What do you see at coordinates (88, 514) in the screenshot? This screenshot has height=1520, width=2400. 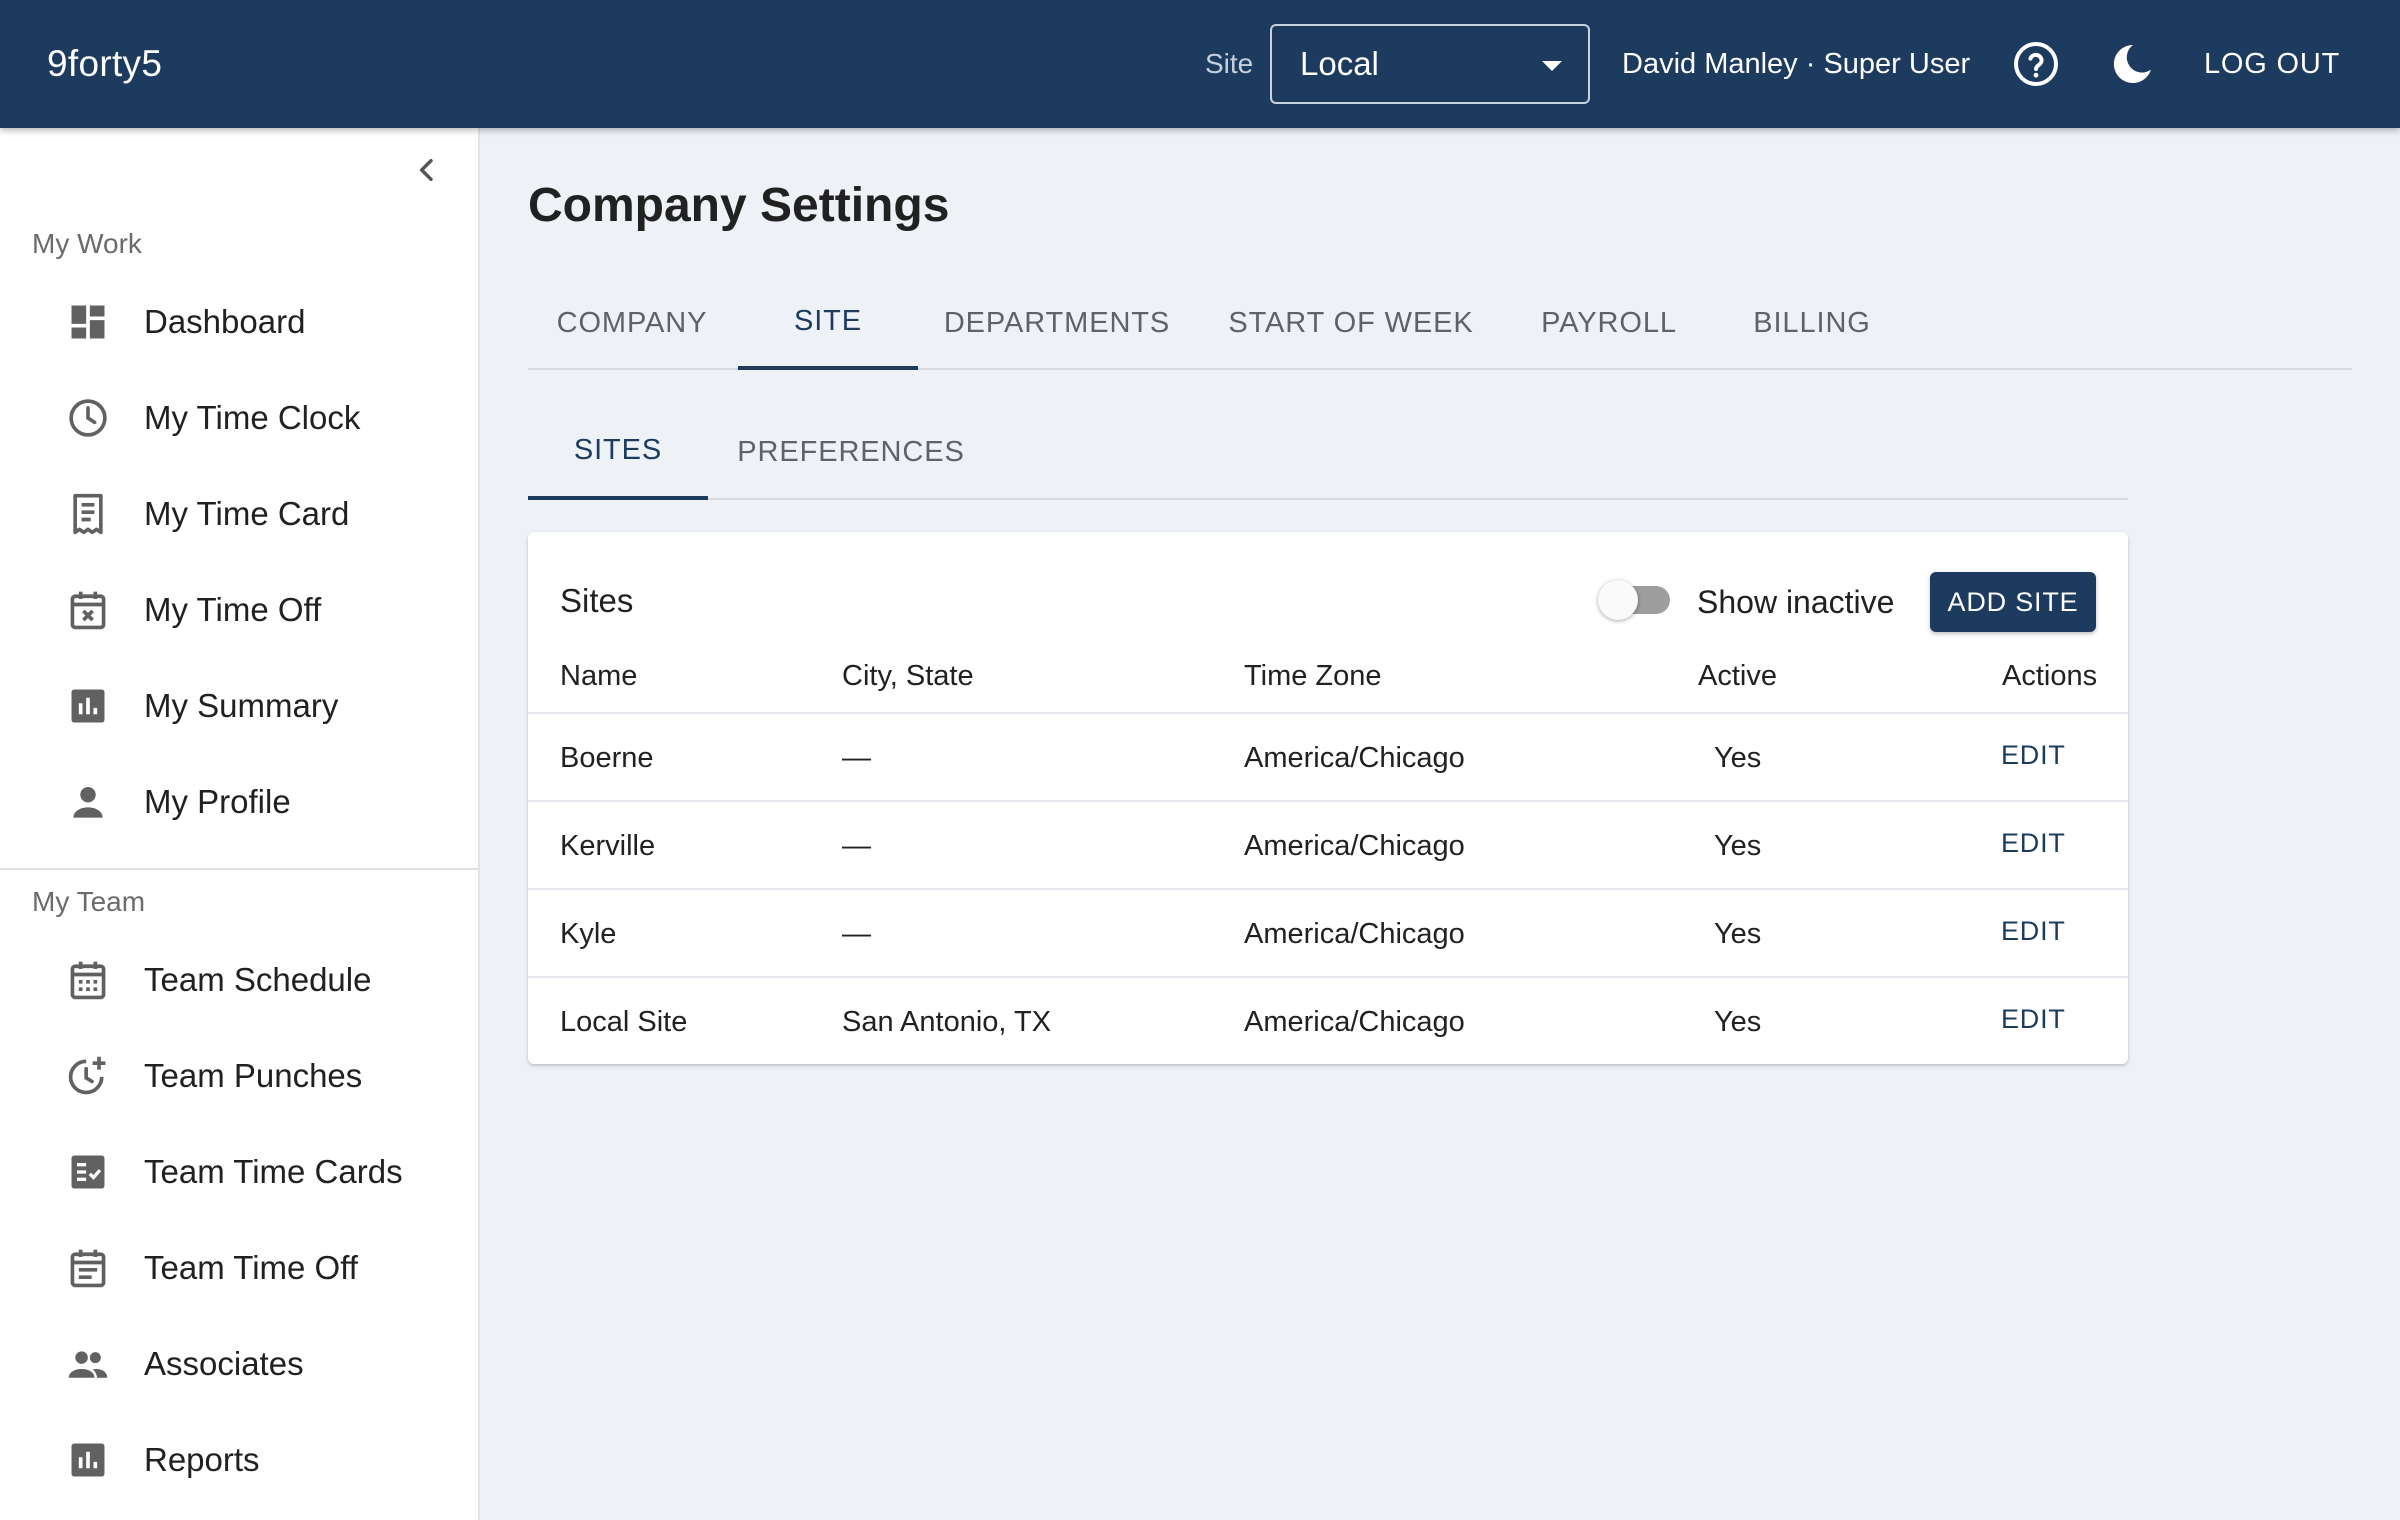 I see `receipt-icon` at bounding box center [88, 514].